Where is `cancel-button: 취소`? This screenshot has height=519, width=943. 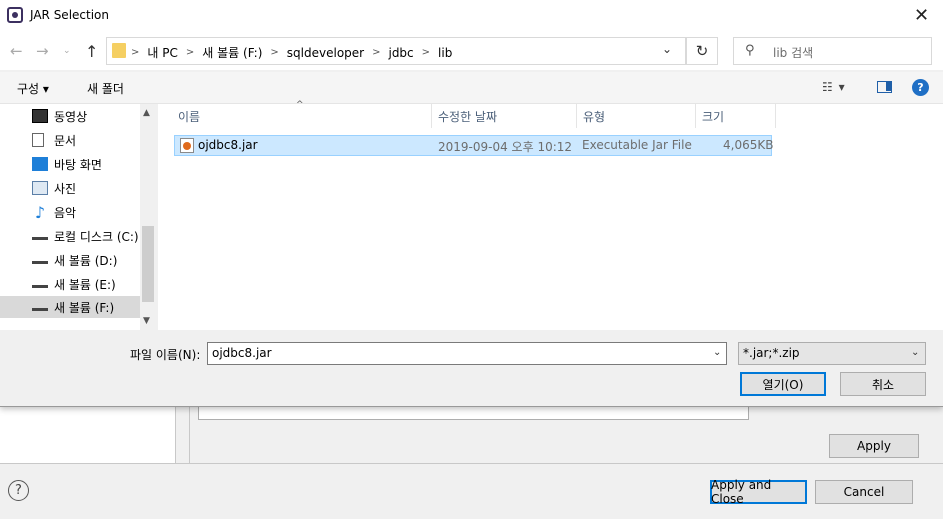 cancel-button: 취소 is located at coordinates (883, 384).